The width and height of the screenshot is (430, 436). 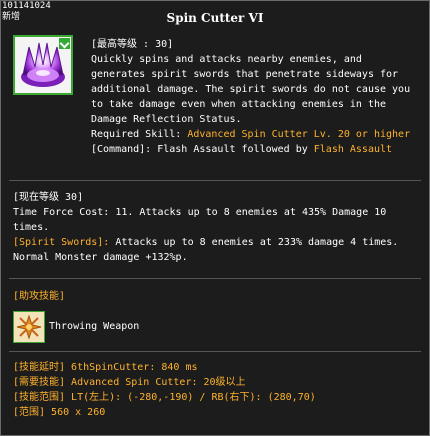 What do you see at coordinates (26, 6) in the screenshot?
I see `skill-id: 101141024` at bounding box center [26, 6].